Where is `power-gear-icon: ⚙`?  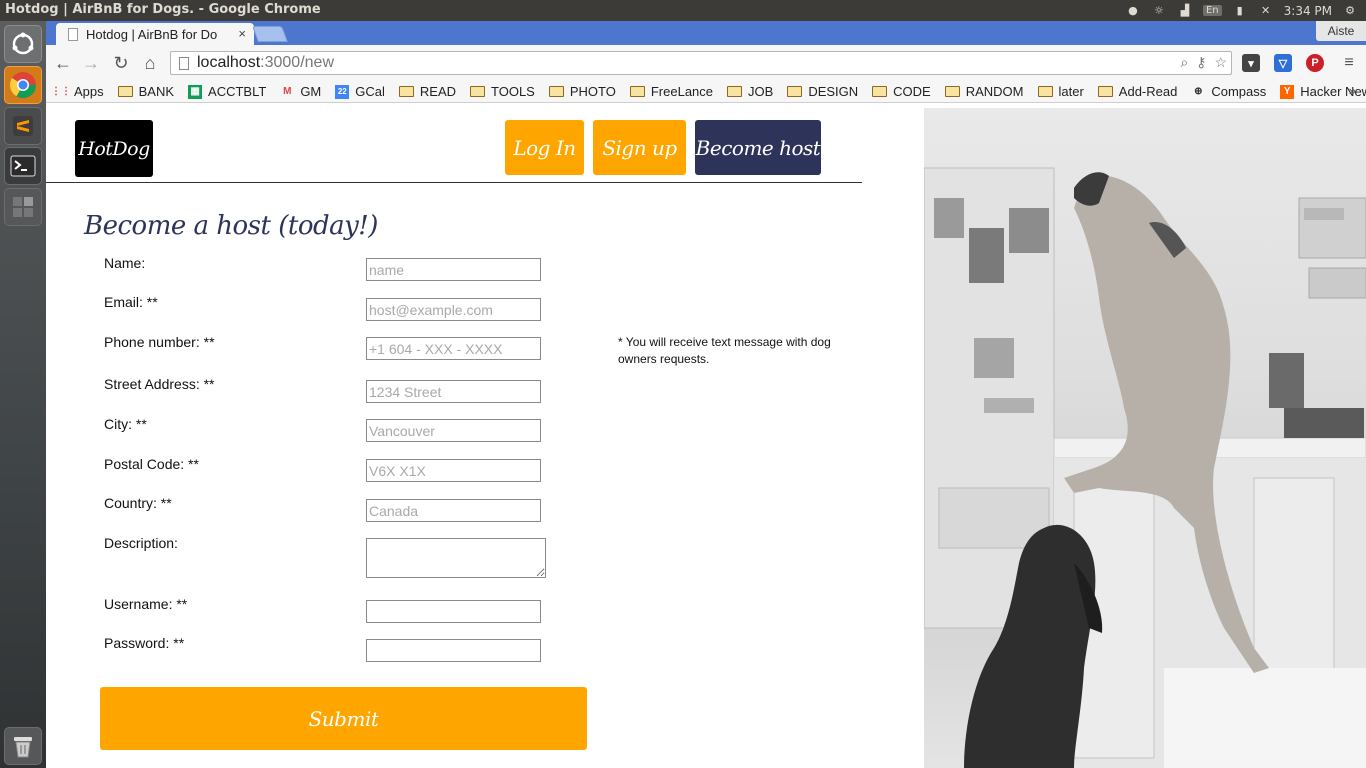 power-gear-icon: ⚙ is located at coordinates (1350, 11).